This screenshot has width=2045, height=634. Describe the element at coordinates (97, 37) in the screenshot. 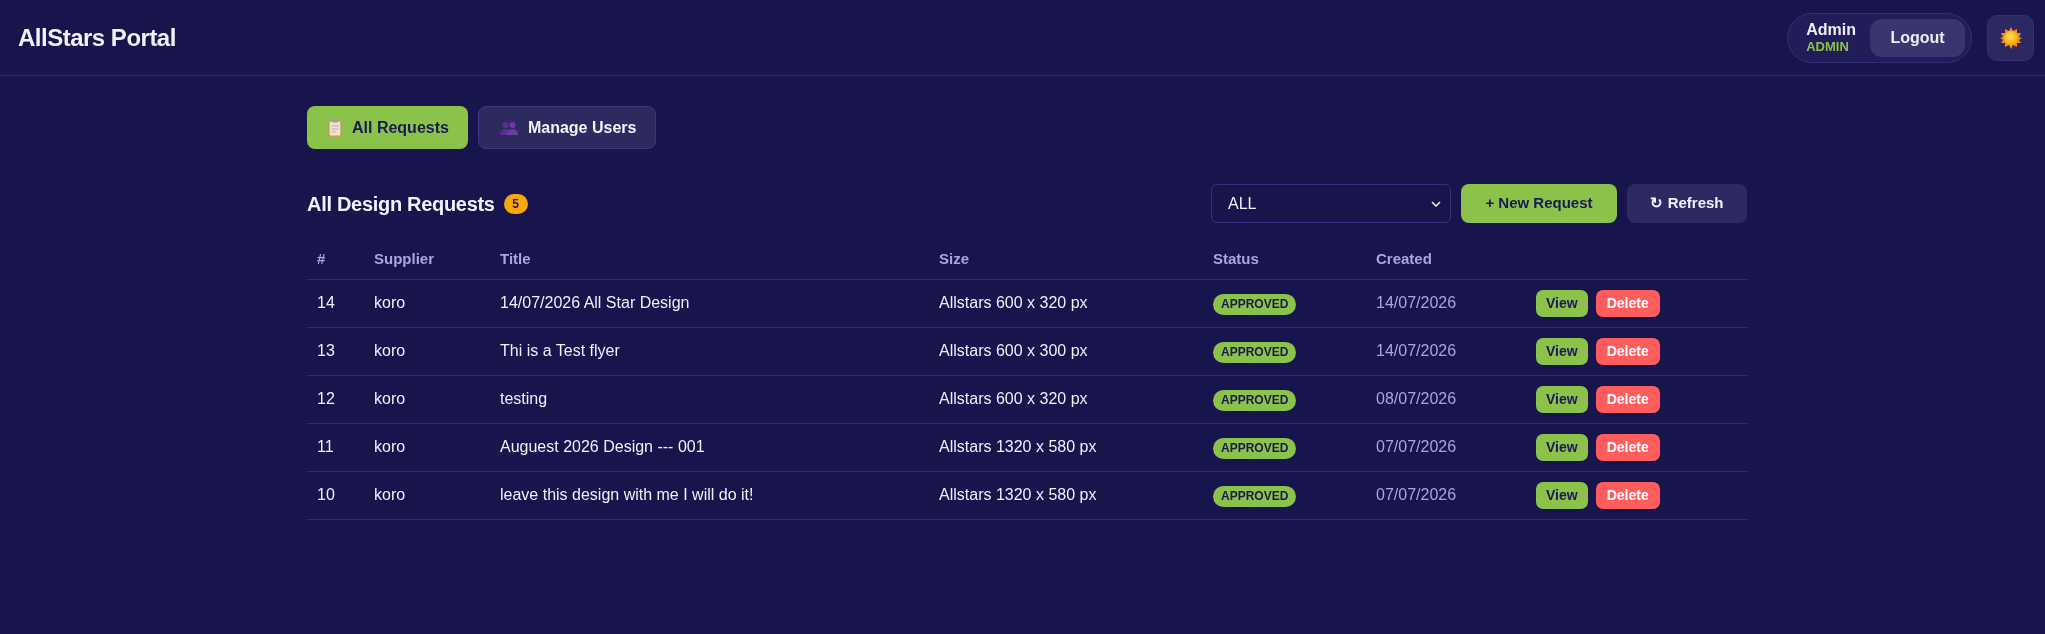

I see `app-title: AllStars Portal` at that location.